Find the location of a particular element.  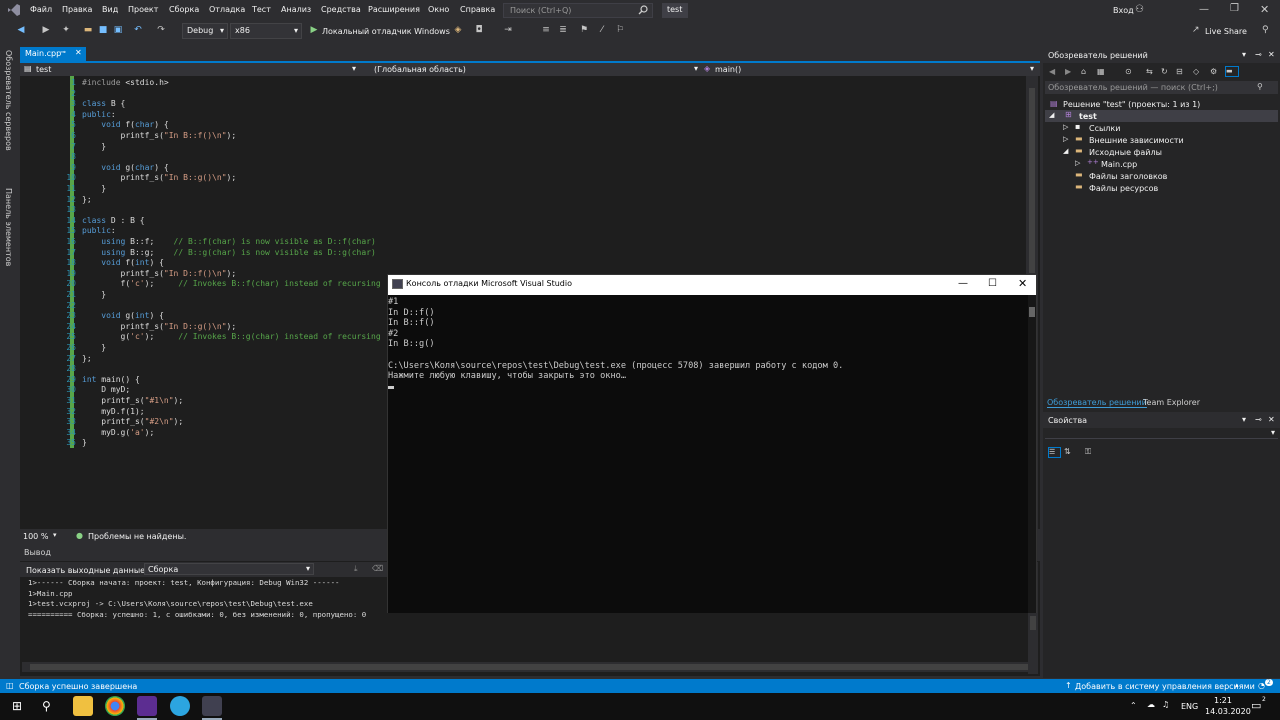

clear-all-icon: ⌫ is located at coordinates (377, 568).